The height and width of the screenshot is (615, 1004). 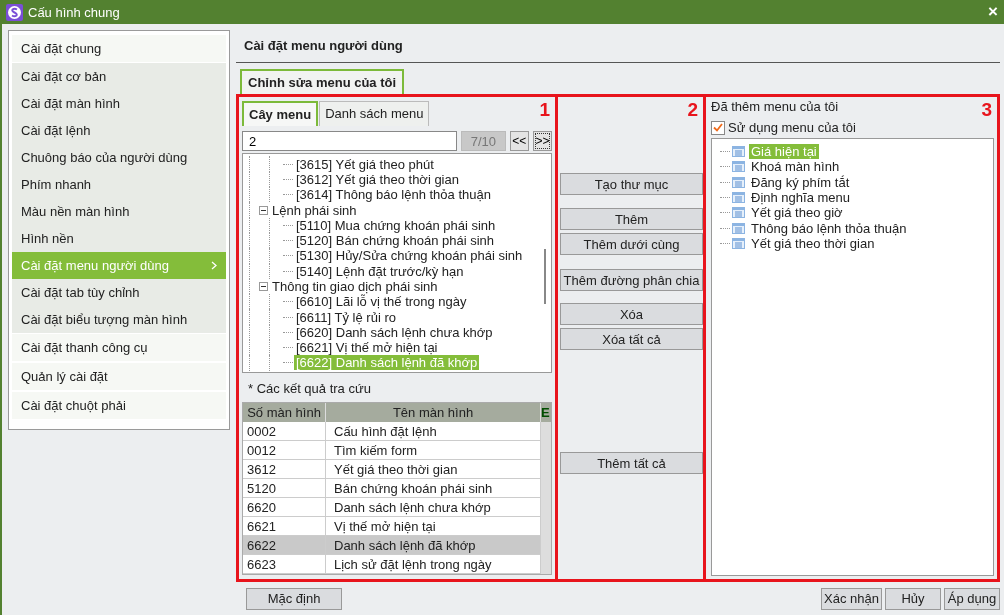 What do you see at coordinates (119, 184) in the screenshot?
I see `sidebar-item: Phím nhanh` at bounding box center [119, 184].